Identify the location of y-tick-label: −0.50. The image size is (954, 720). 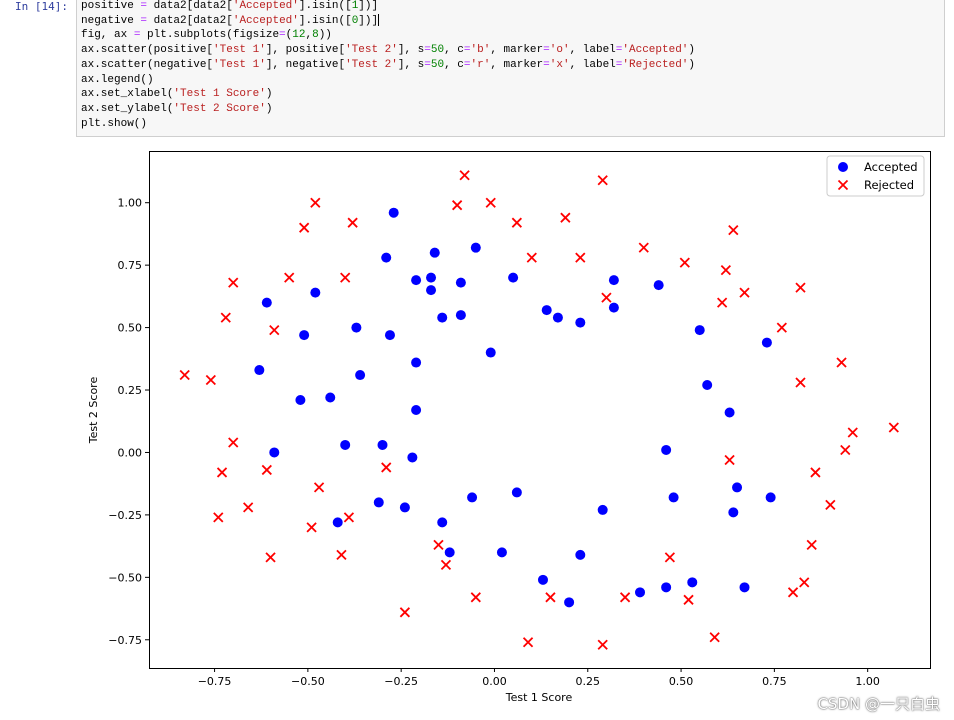
(125, 577).